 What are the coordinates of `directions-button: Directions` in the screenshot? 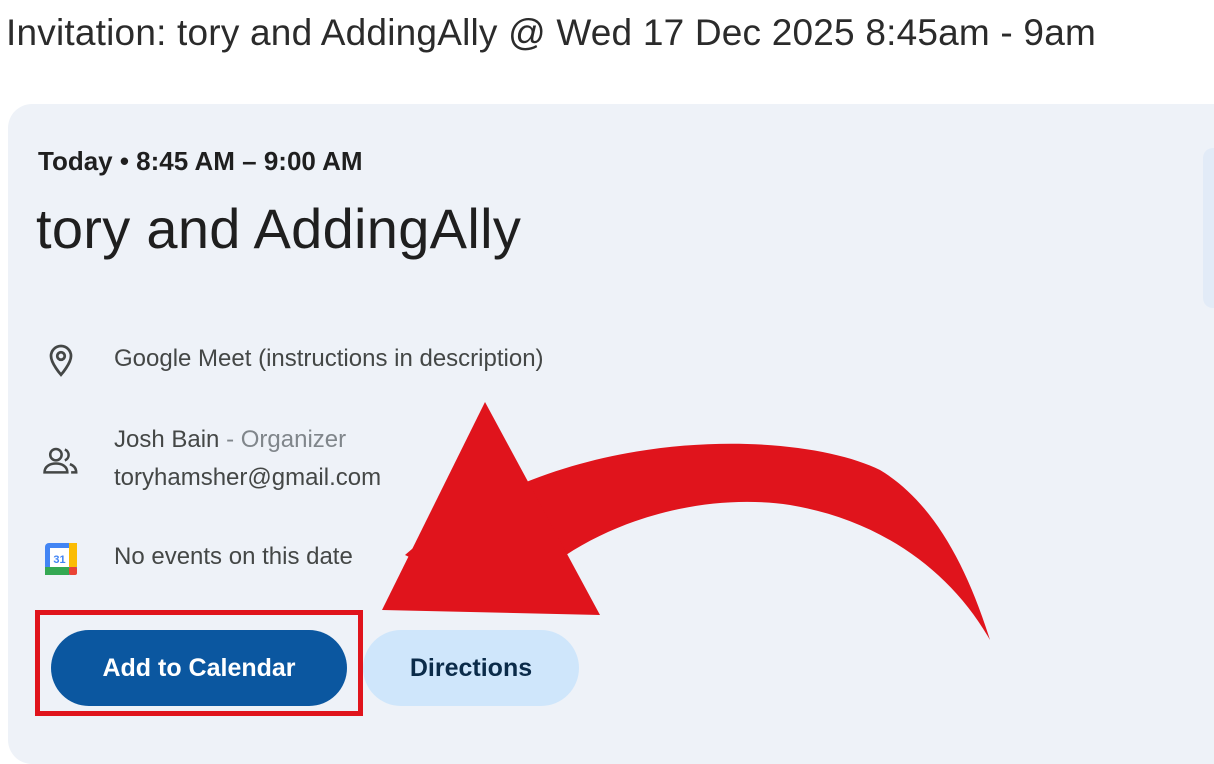 It's located at (471, 668).